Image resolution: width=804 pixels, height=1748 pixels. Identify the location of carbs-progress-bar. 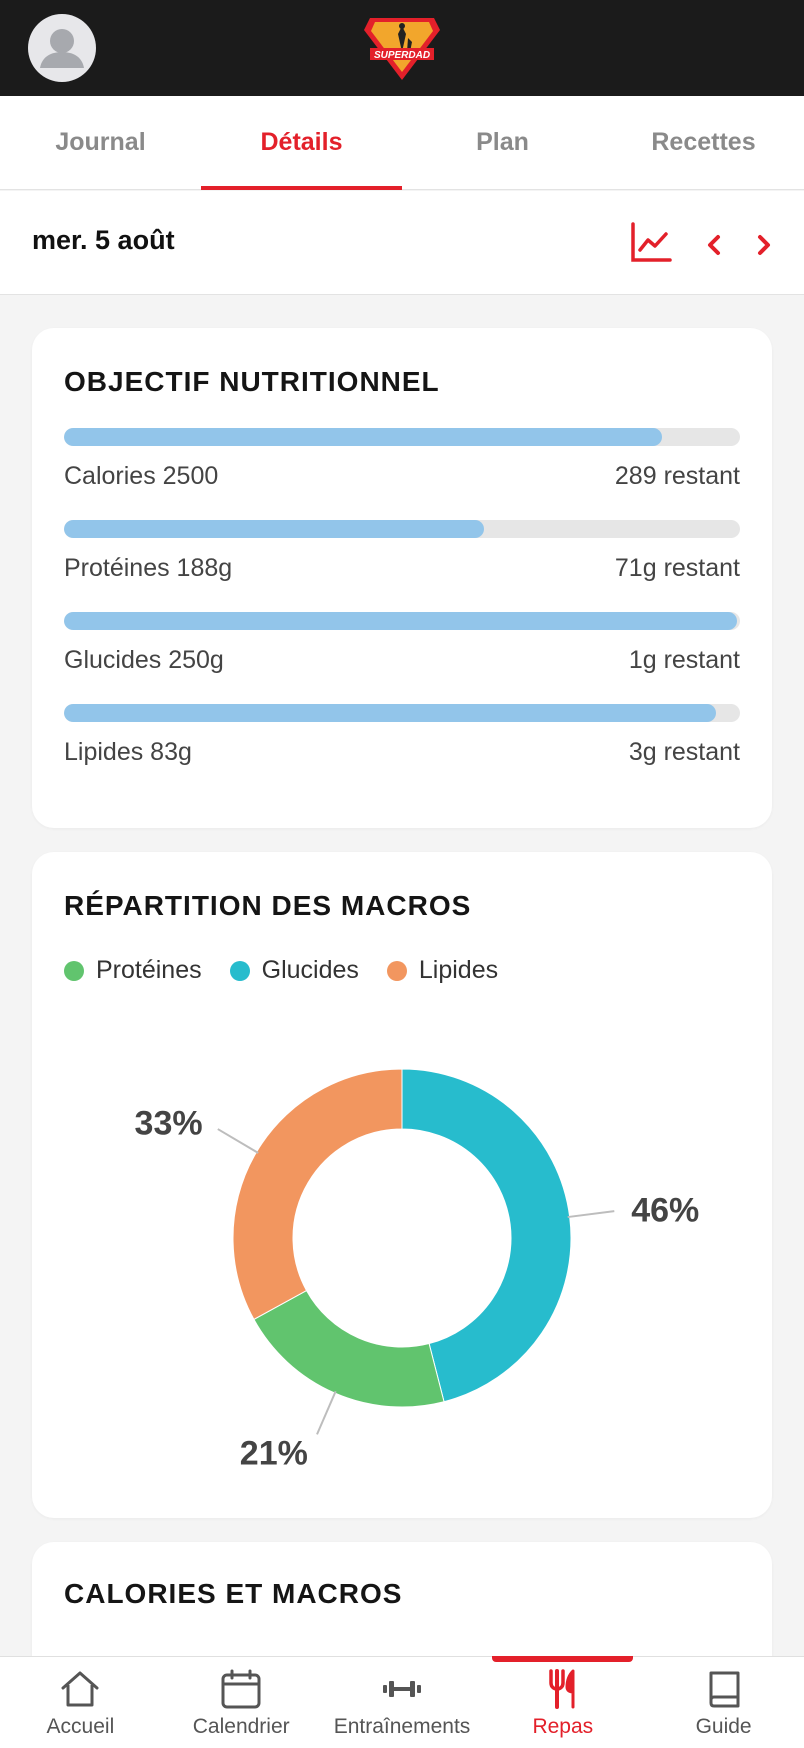
(402, 621).